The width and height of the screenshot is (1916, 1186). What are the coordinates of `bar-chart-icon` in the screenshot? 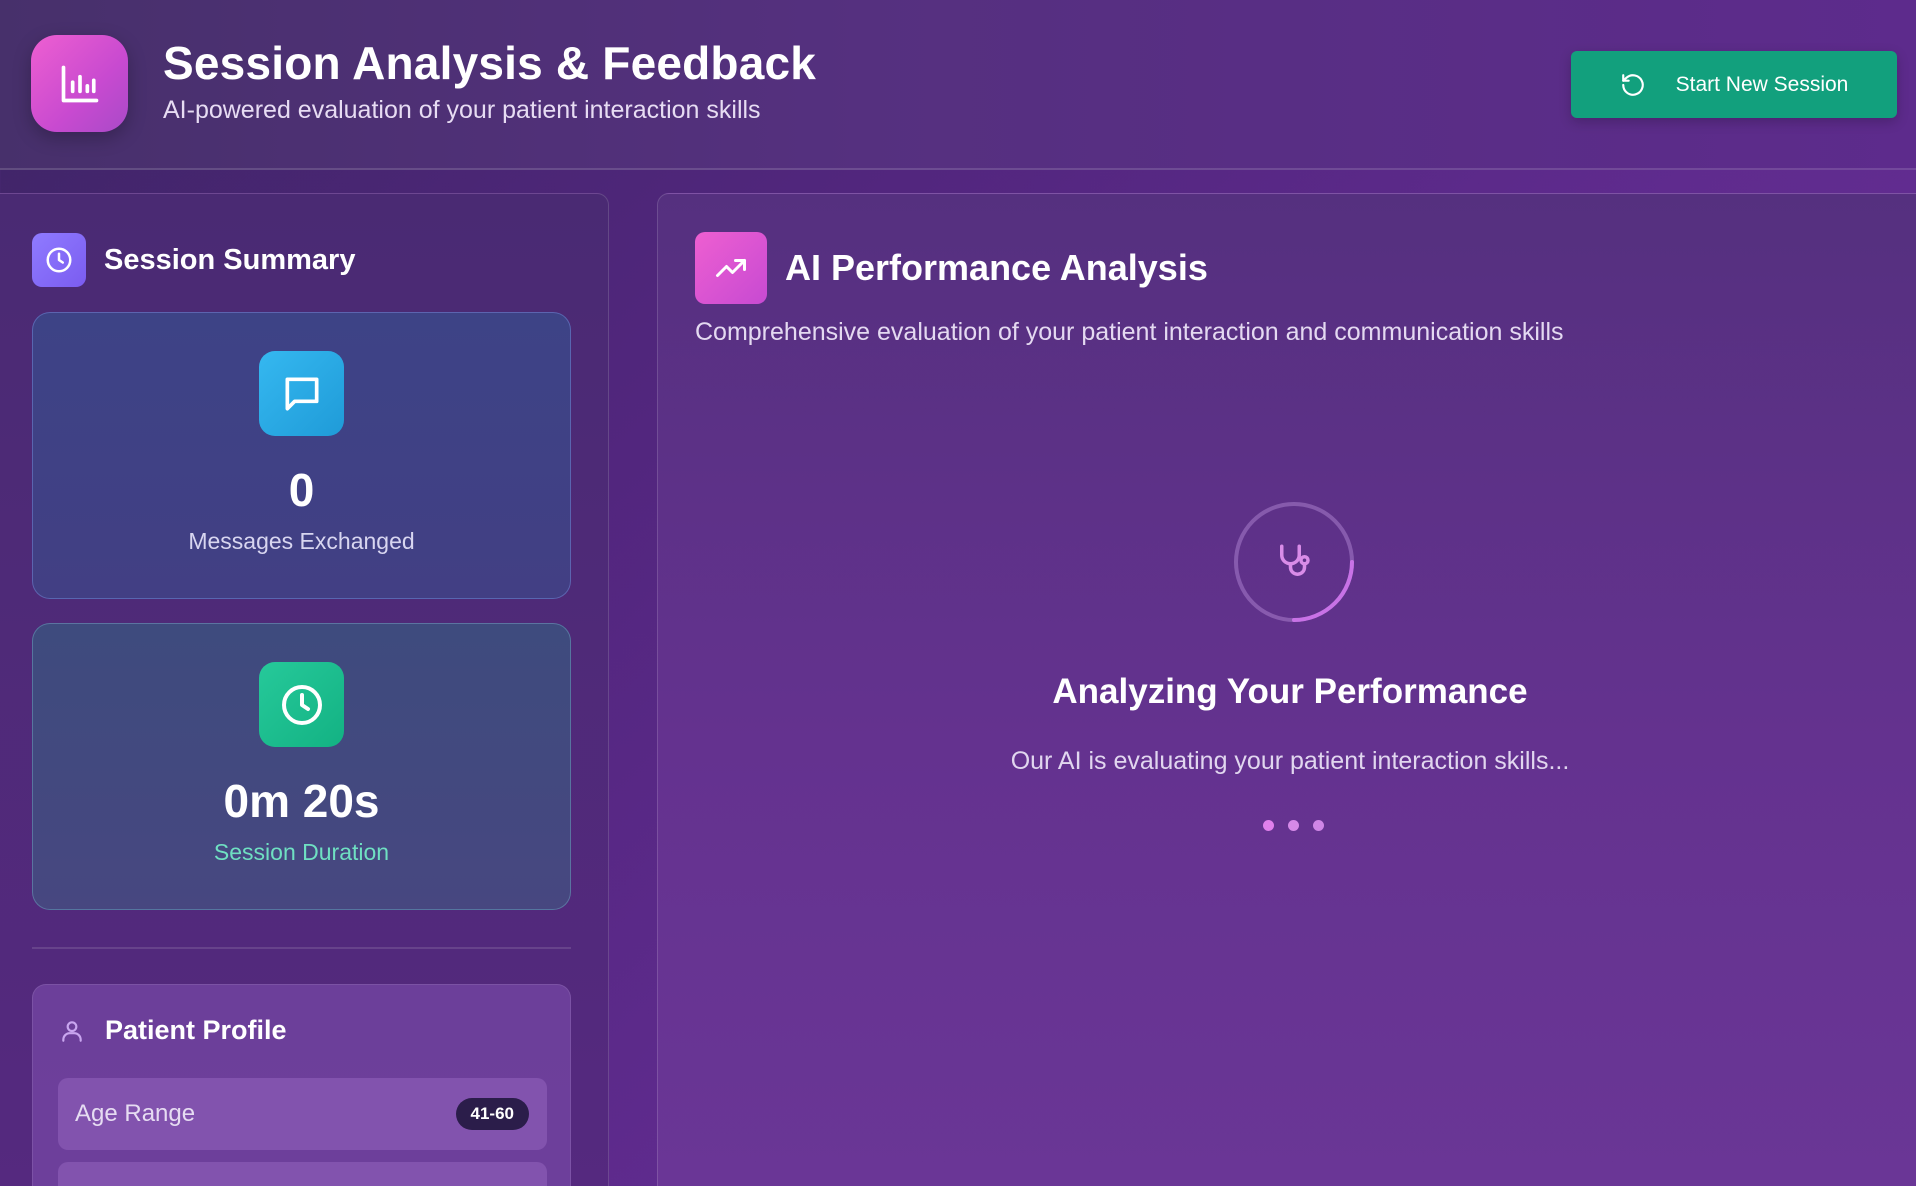 It's located at (79, 83).